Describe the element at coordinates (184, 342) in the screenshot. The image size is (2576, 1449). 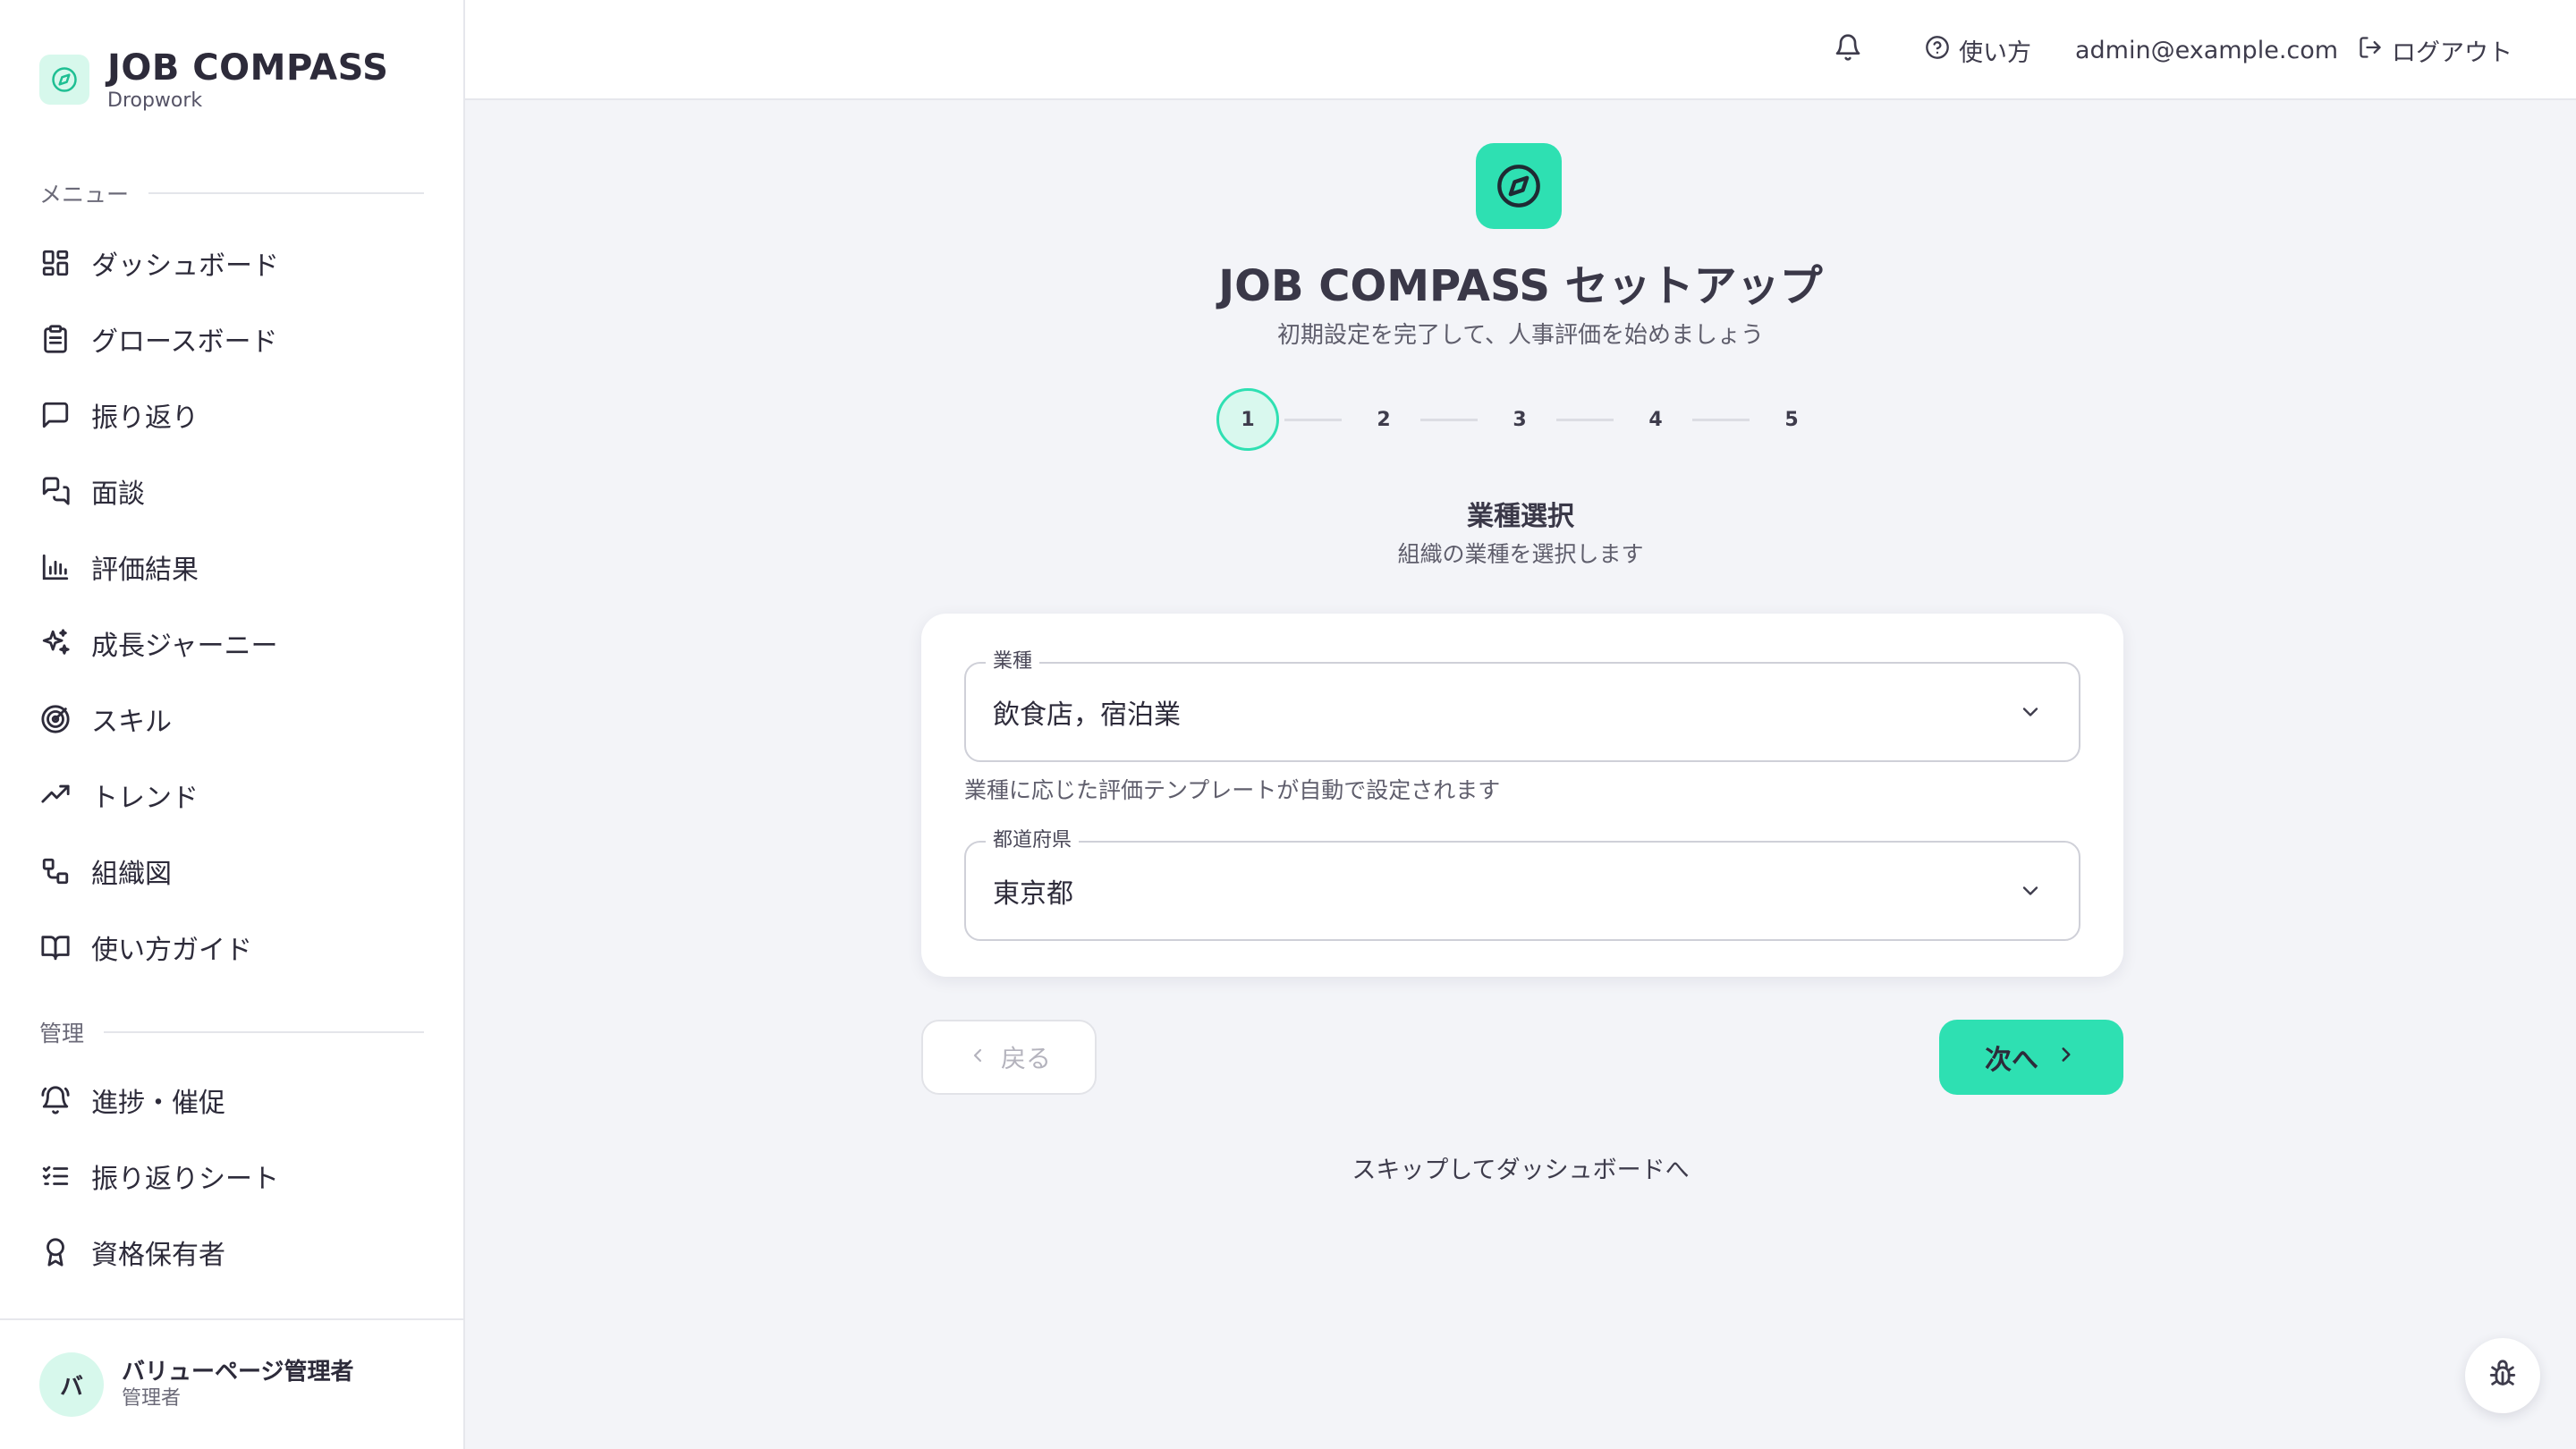
I see `sidebar-item-label: グロースボード` at that location.